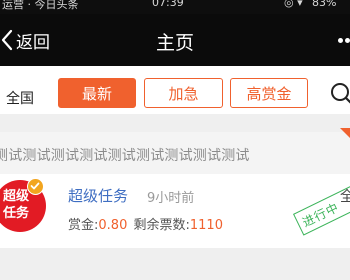 The width and height of the screenshot is (350, 280). What do you see at coordinates (293, 4) in the screenshot?
I see `signal-icon: ◎ ▾` at bounding box center [293, 4].